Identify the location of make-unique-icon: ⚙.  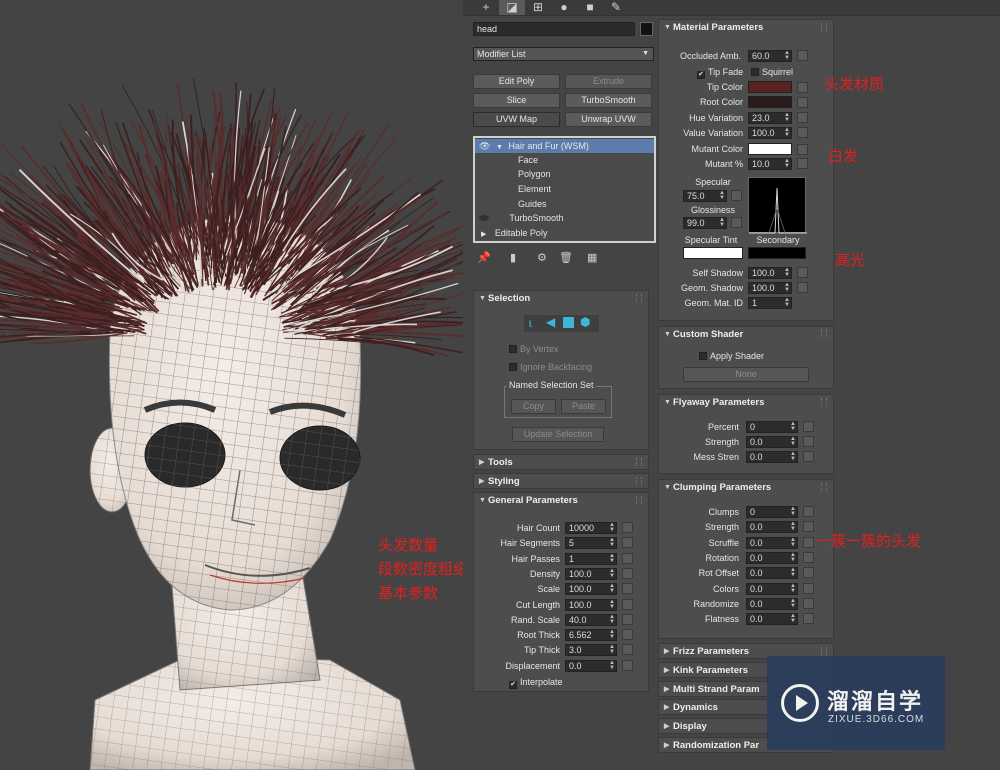
(542, 257).